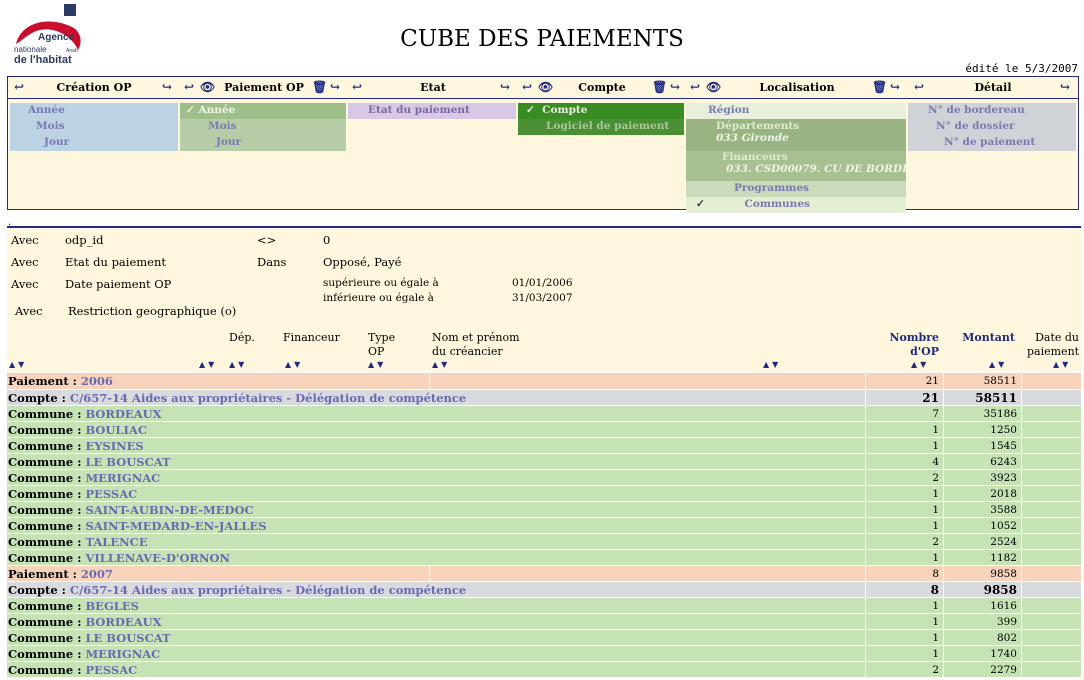 Image resolution: width=1084 pixels, height=680 pixels. What do you see at coordinates (601, 111) in the screenshot?
I see `dim-item-compte: ✓ Compte` at bounding box center [601, 111].